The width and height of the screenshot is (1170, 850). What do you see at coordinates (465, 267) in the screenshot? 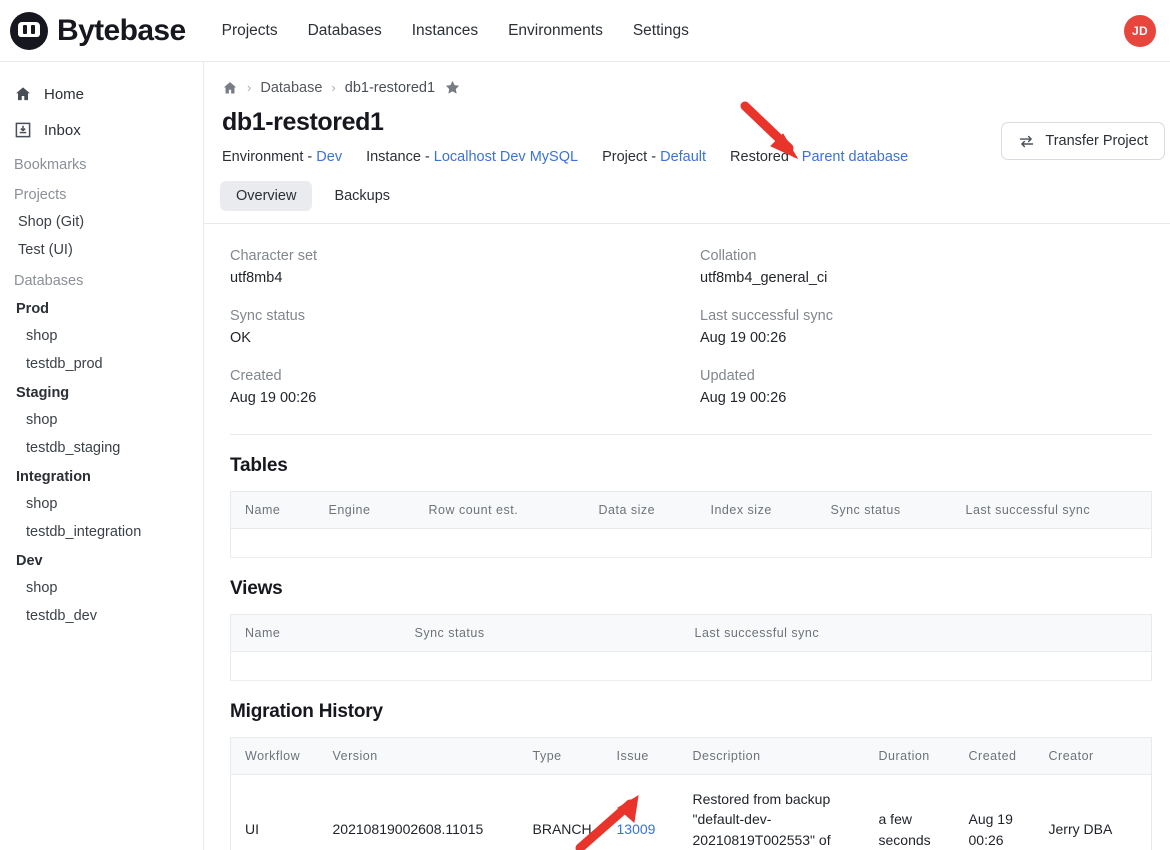
I see `info-character-set: Character set utf8mb4` at bounding box center [465, 267].